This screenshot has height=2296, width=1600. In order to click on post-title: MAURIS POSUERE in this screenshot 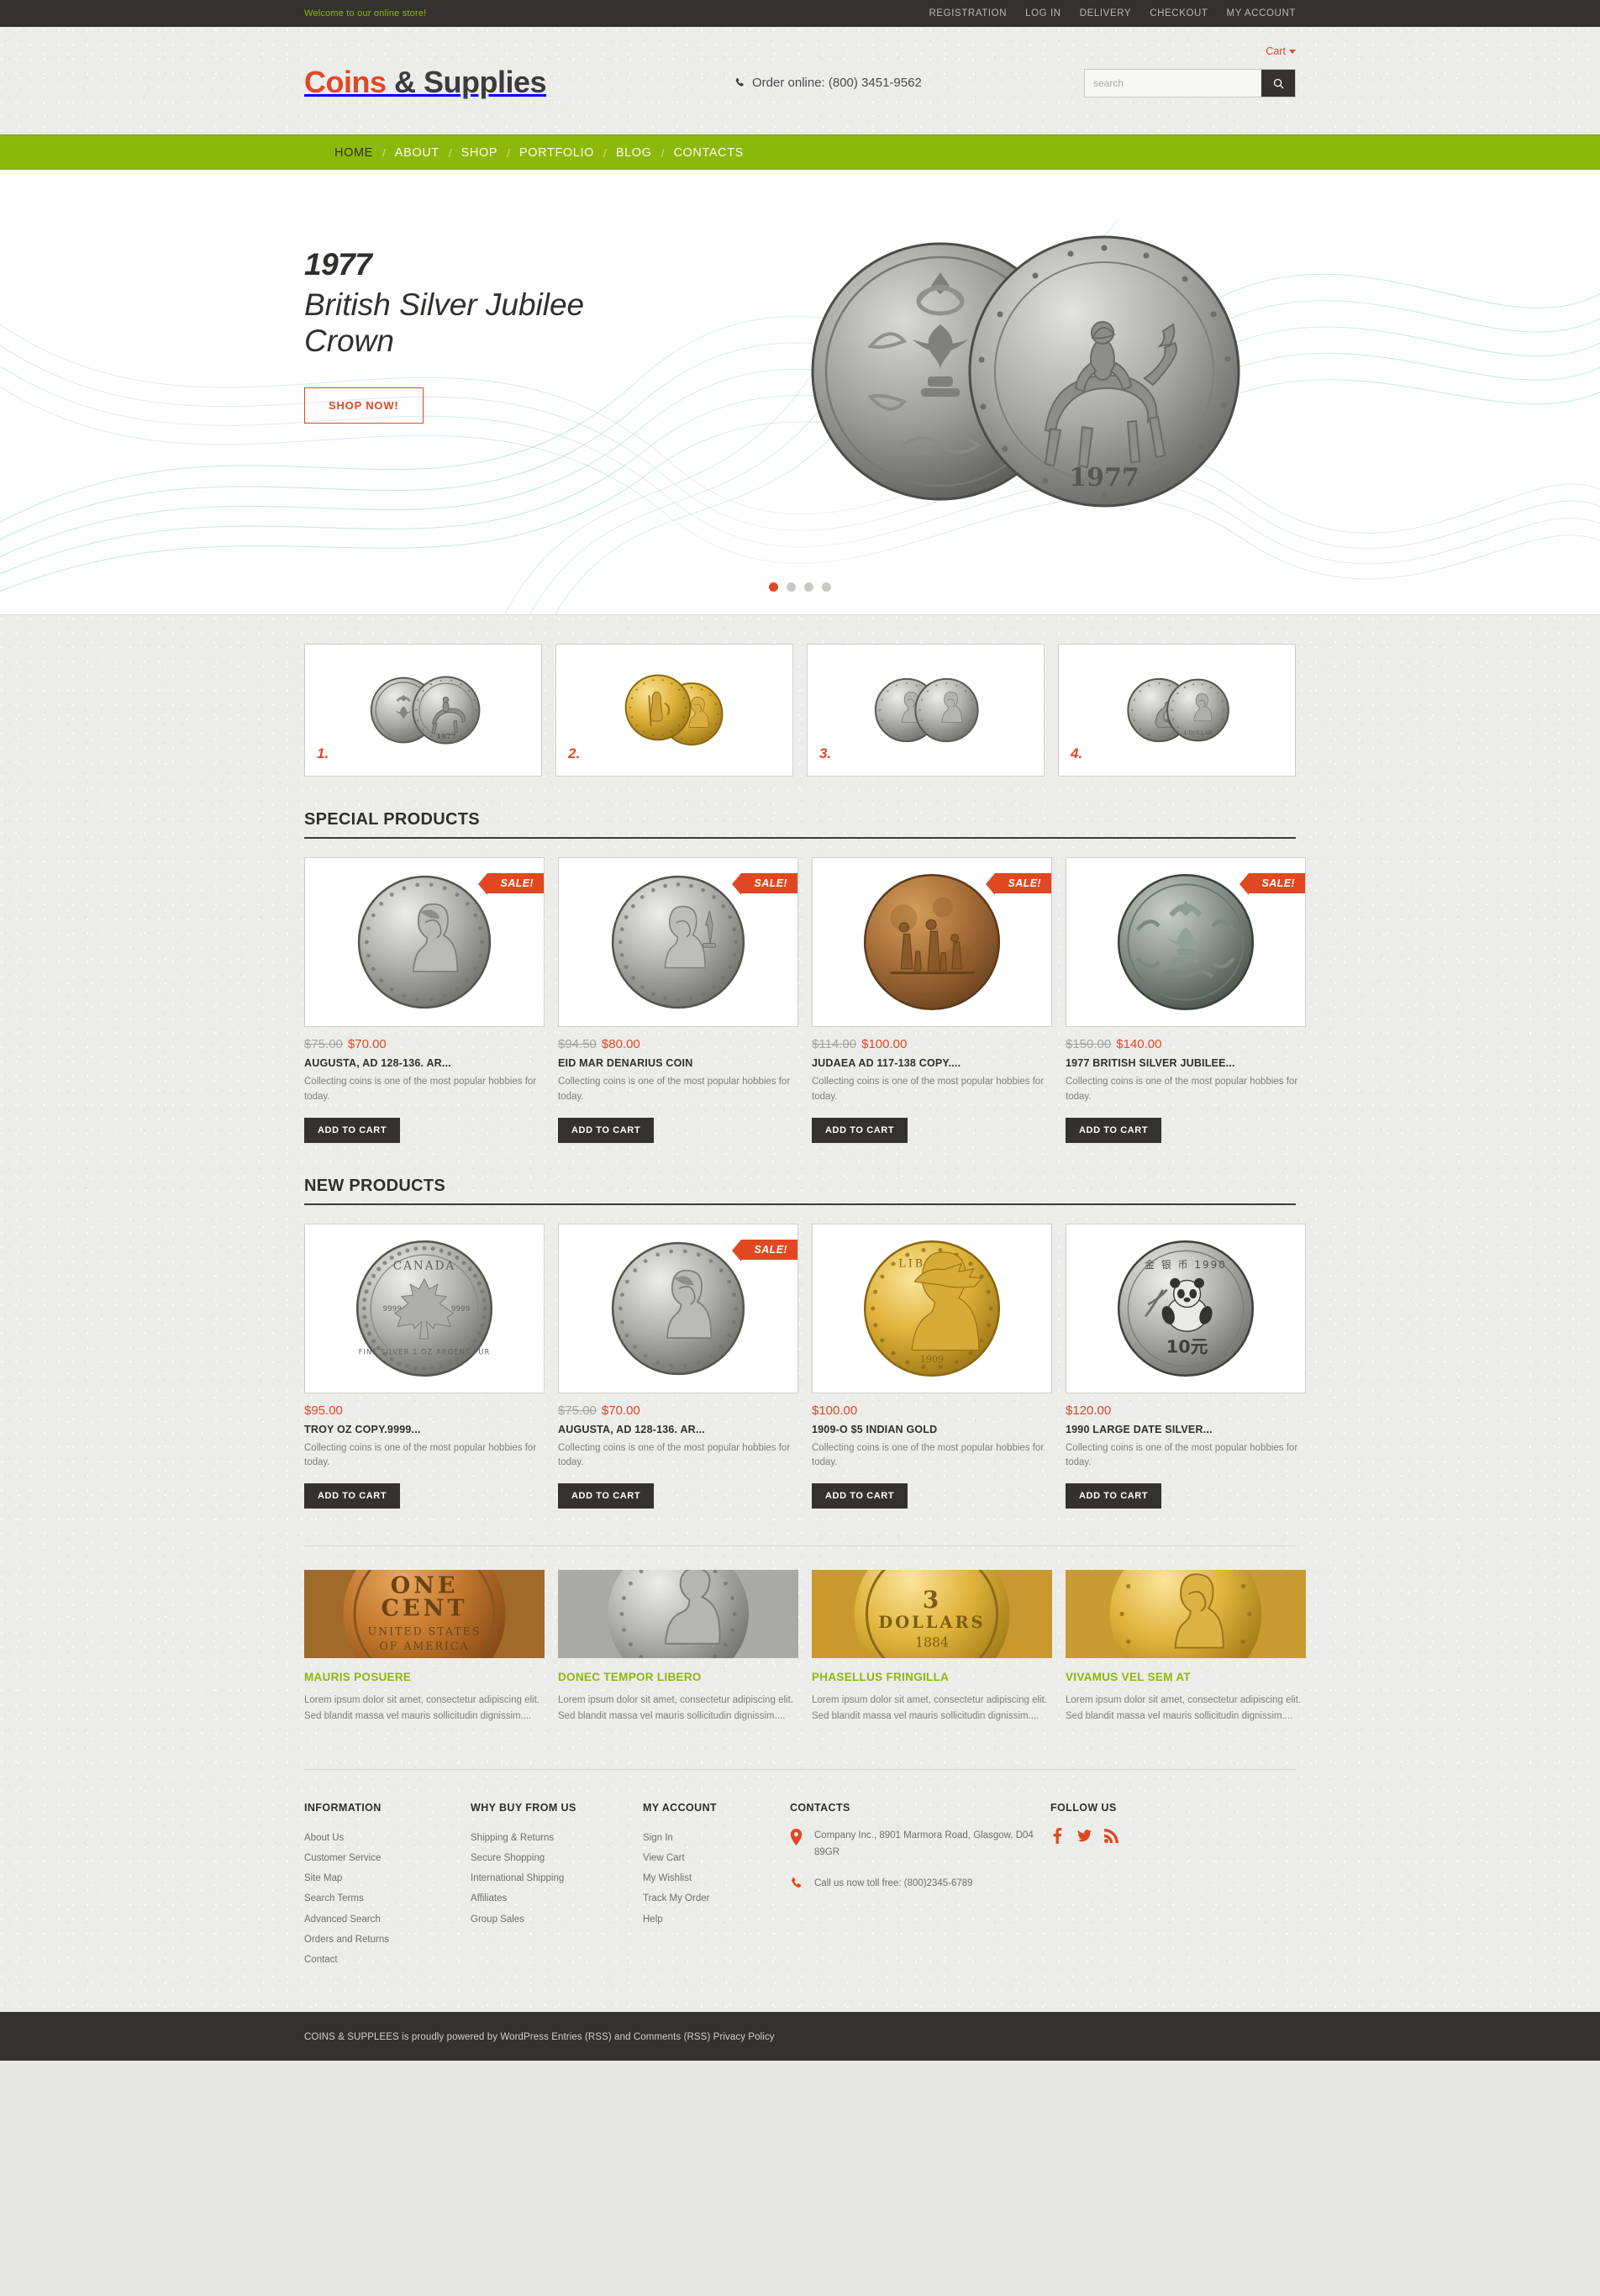, I will do `click(424, 1677)`.